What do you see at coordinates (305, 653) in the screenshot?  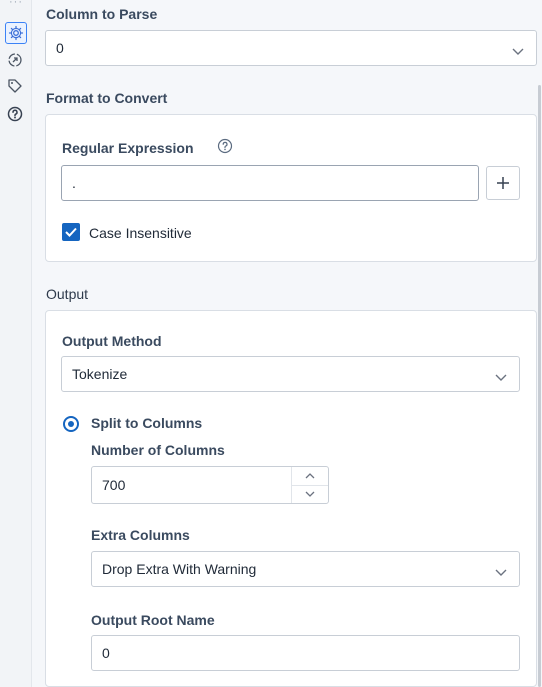 I see `output-root-name-input: 0` at bounding box center [305, 653].